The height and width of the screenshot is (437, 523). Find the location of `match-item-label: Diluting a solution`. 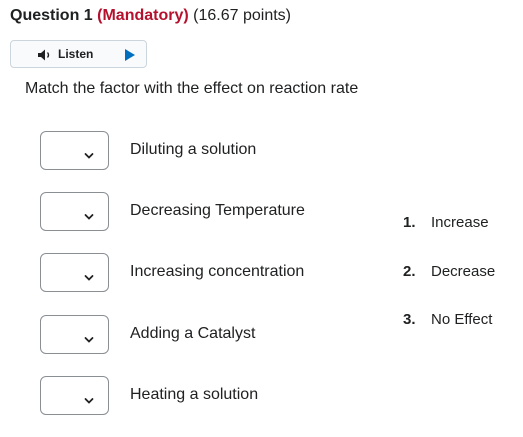

match-item-label: Diluting a solution is located at coordinates (193, 149).